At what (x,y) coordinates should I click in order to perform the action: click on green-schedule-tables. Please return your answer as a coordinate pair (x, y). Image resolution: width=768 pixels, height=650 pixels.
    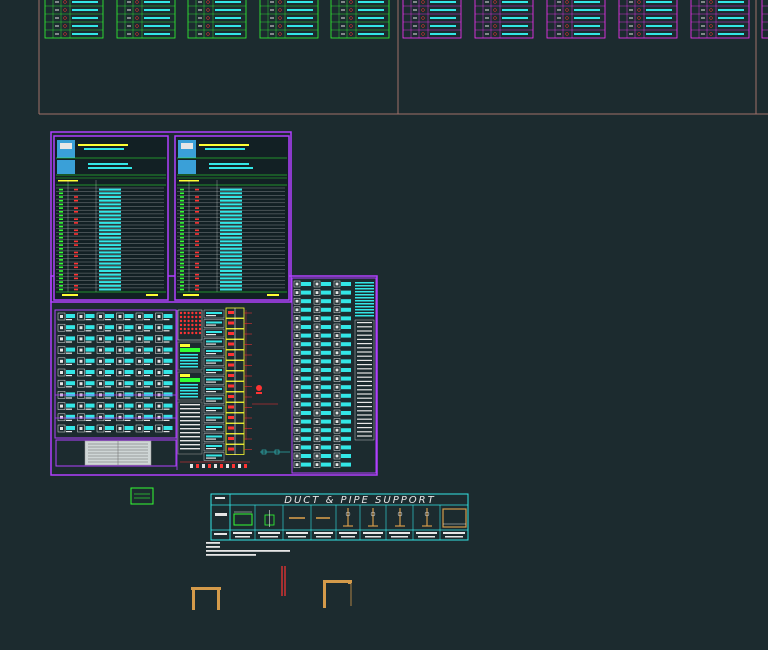
    Looking at the image, I should click on (217, 19).